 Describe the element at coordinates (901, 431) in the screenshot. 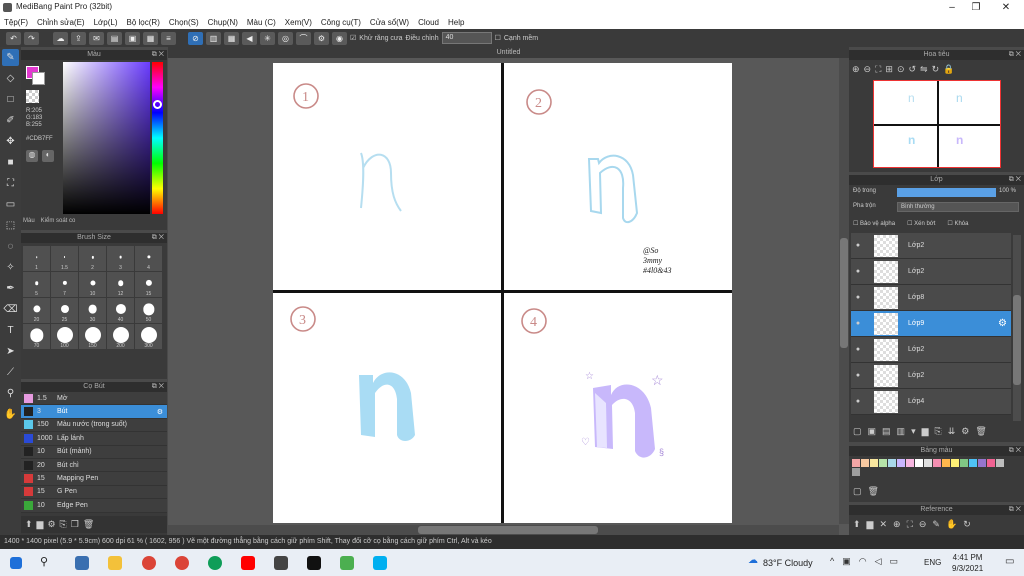

I see `new-1bit-icon: ▥` at that location.